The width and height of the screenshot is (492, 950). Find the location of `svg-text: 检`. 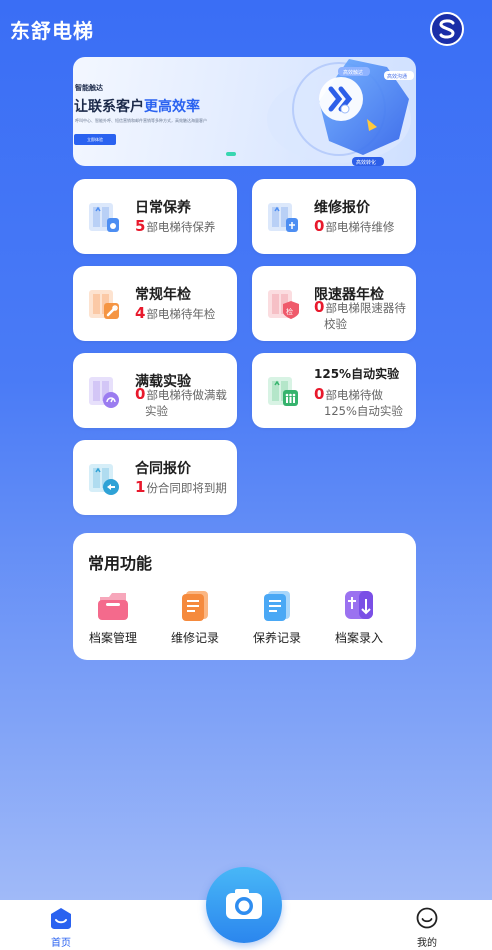

svg-text: 检 is located at coordinates (289, 311).